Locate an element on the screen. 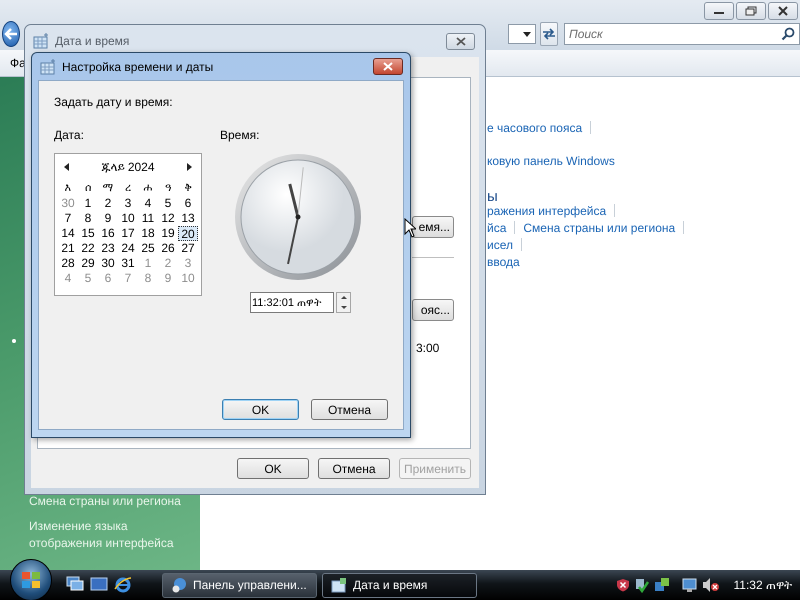  restore-icon is located at coordinates (751, 11).